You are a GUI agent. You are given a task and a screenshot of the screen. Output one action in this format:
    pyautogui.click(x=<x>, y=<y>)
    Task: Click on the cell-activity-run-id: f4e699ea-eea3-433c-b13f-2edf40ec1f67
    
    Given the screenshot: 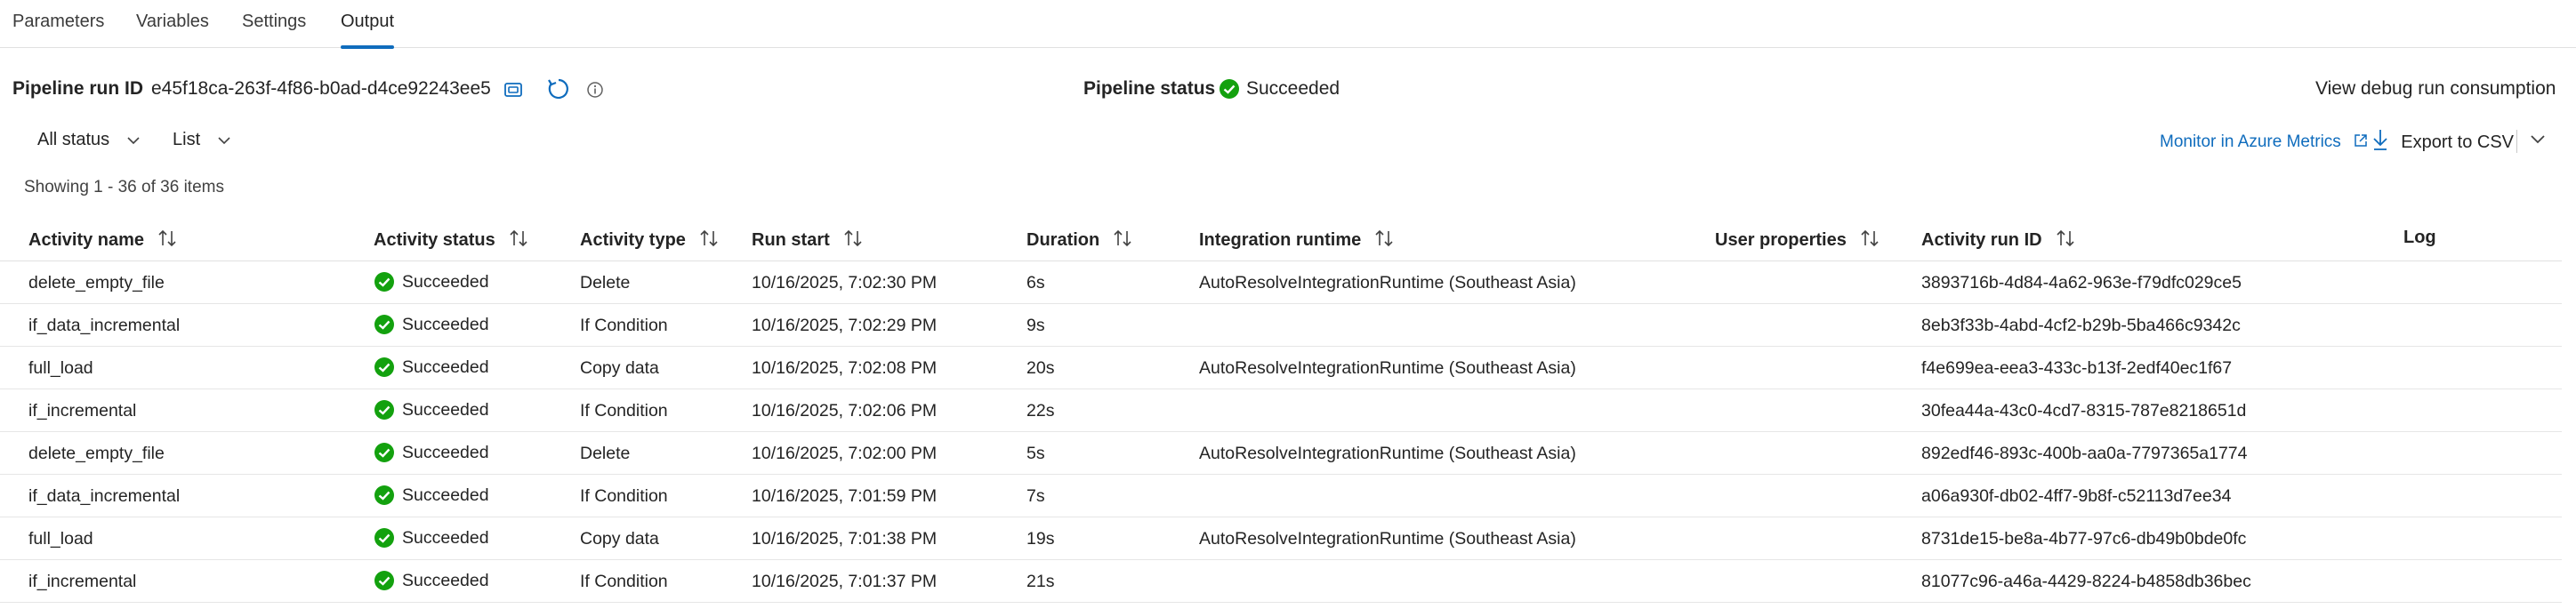 What is the action you would take?
    pyautogui.click(x=2077, y=368)
    